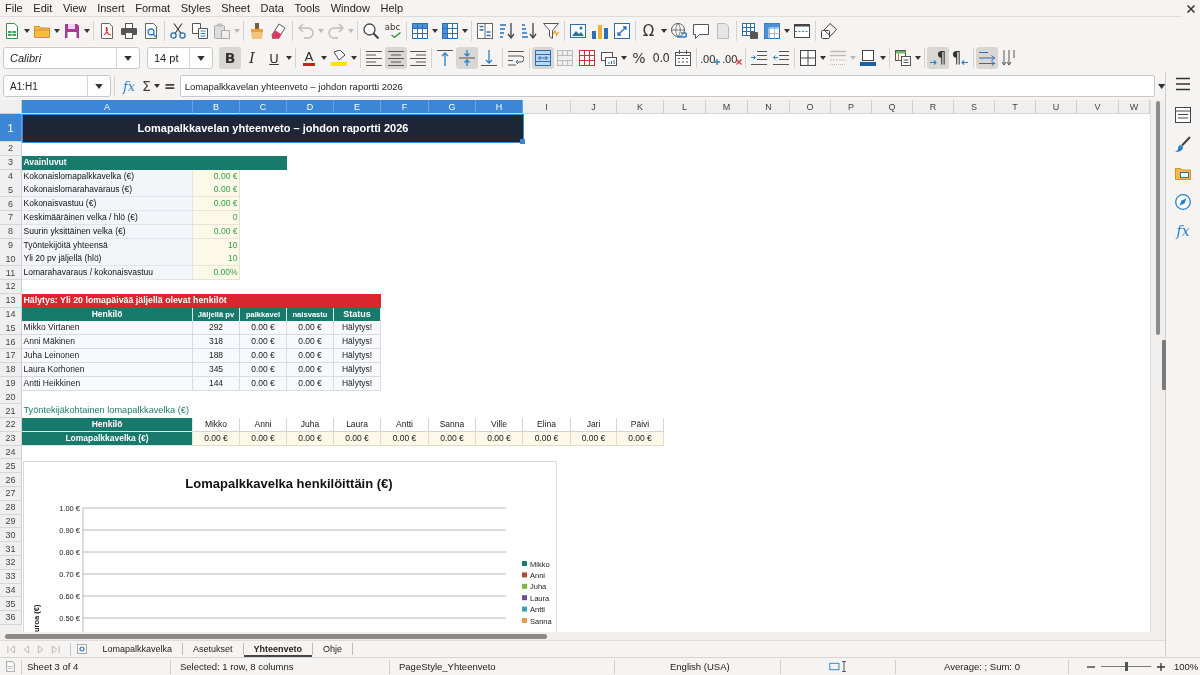  Describe the element at coordinates (81, 649) in the screenshot. I see `add-sheet-icon` at that location.